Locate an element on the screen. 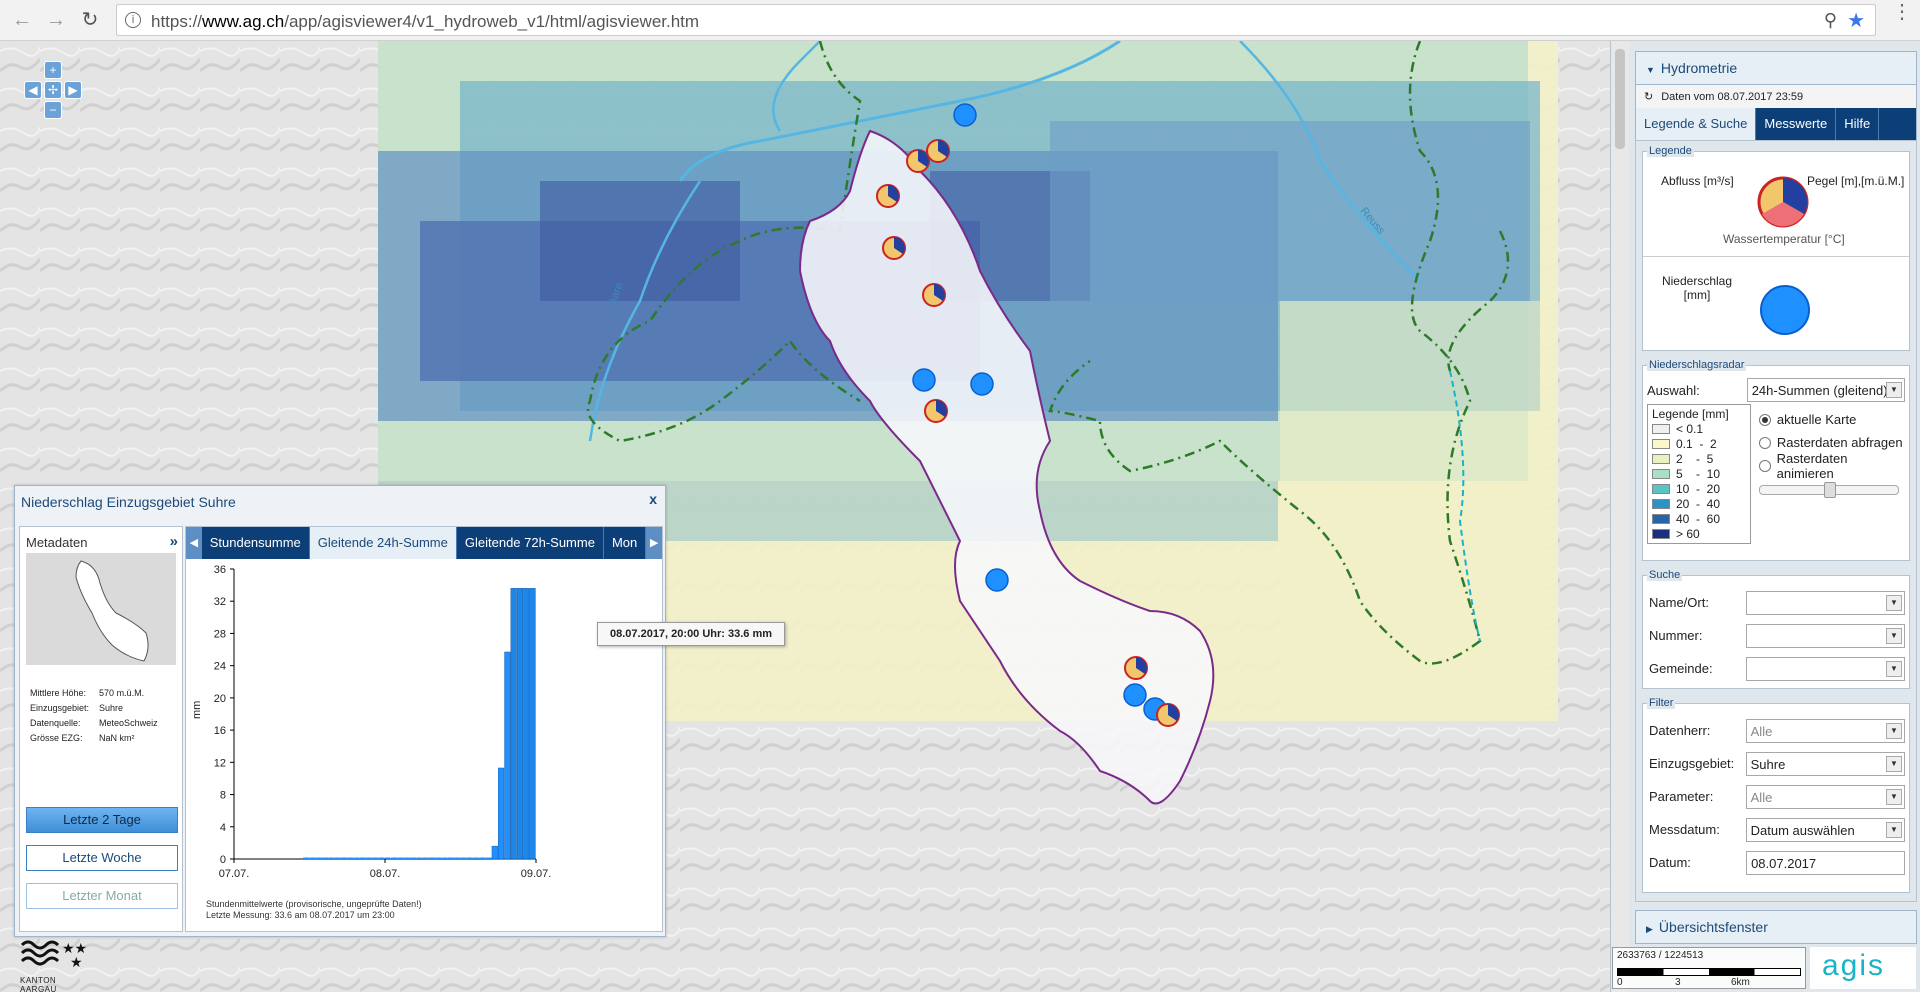  agis-logo: agis is located at coordinates (1863, 968).